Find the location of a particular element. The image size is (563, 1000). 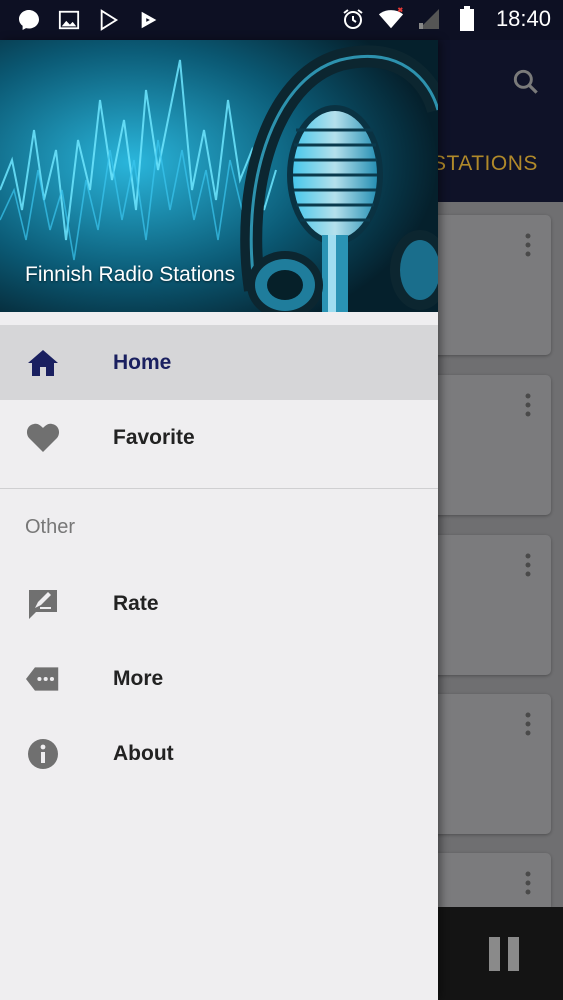

drawer-item-label: Rate is located at coordinates (136, 603).